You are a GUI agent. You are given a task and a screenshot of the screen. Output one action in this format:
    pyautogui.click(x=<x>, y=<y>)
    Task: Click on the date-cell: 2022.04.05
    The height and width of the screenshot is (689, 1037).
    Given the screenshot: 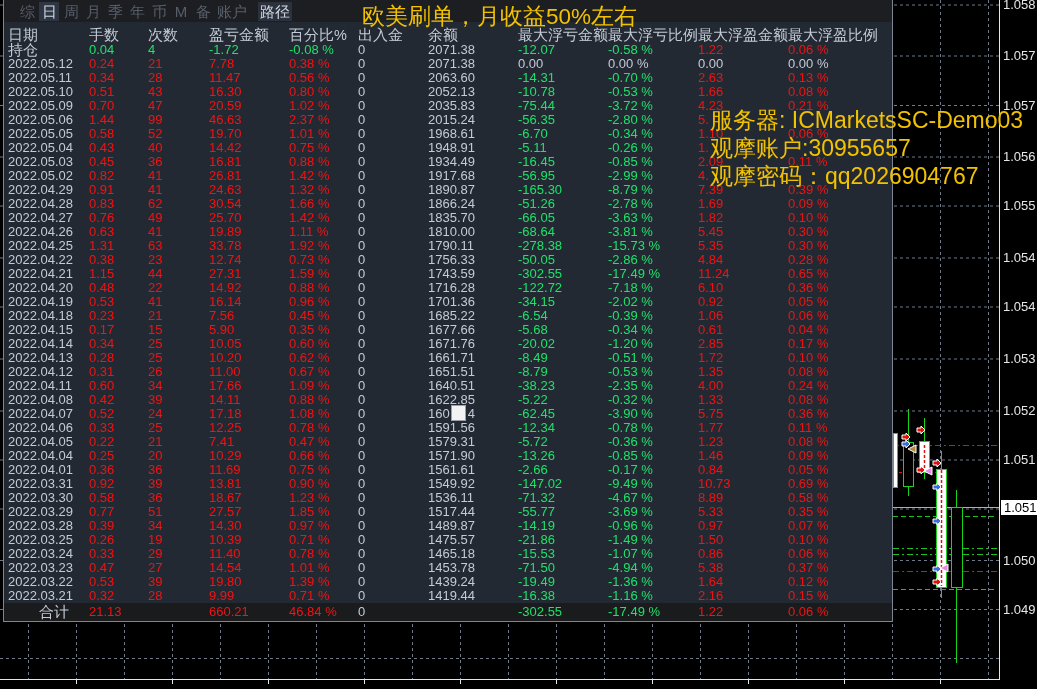 What is the action you would take?
    pyautogui.click(x=41, y=442)
    